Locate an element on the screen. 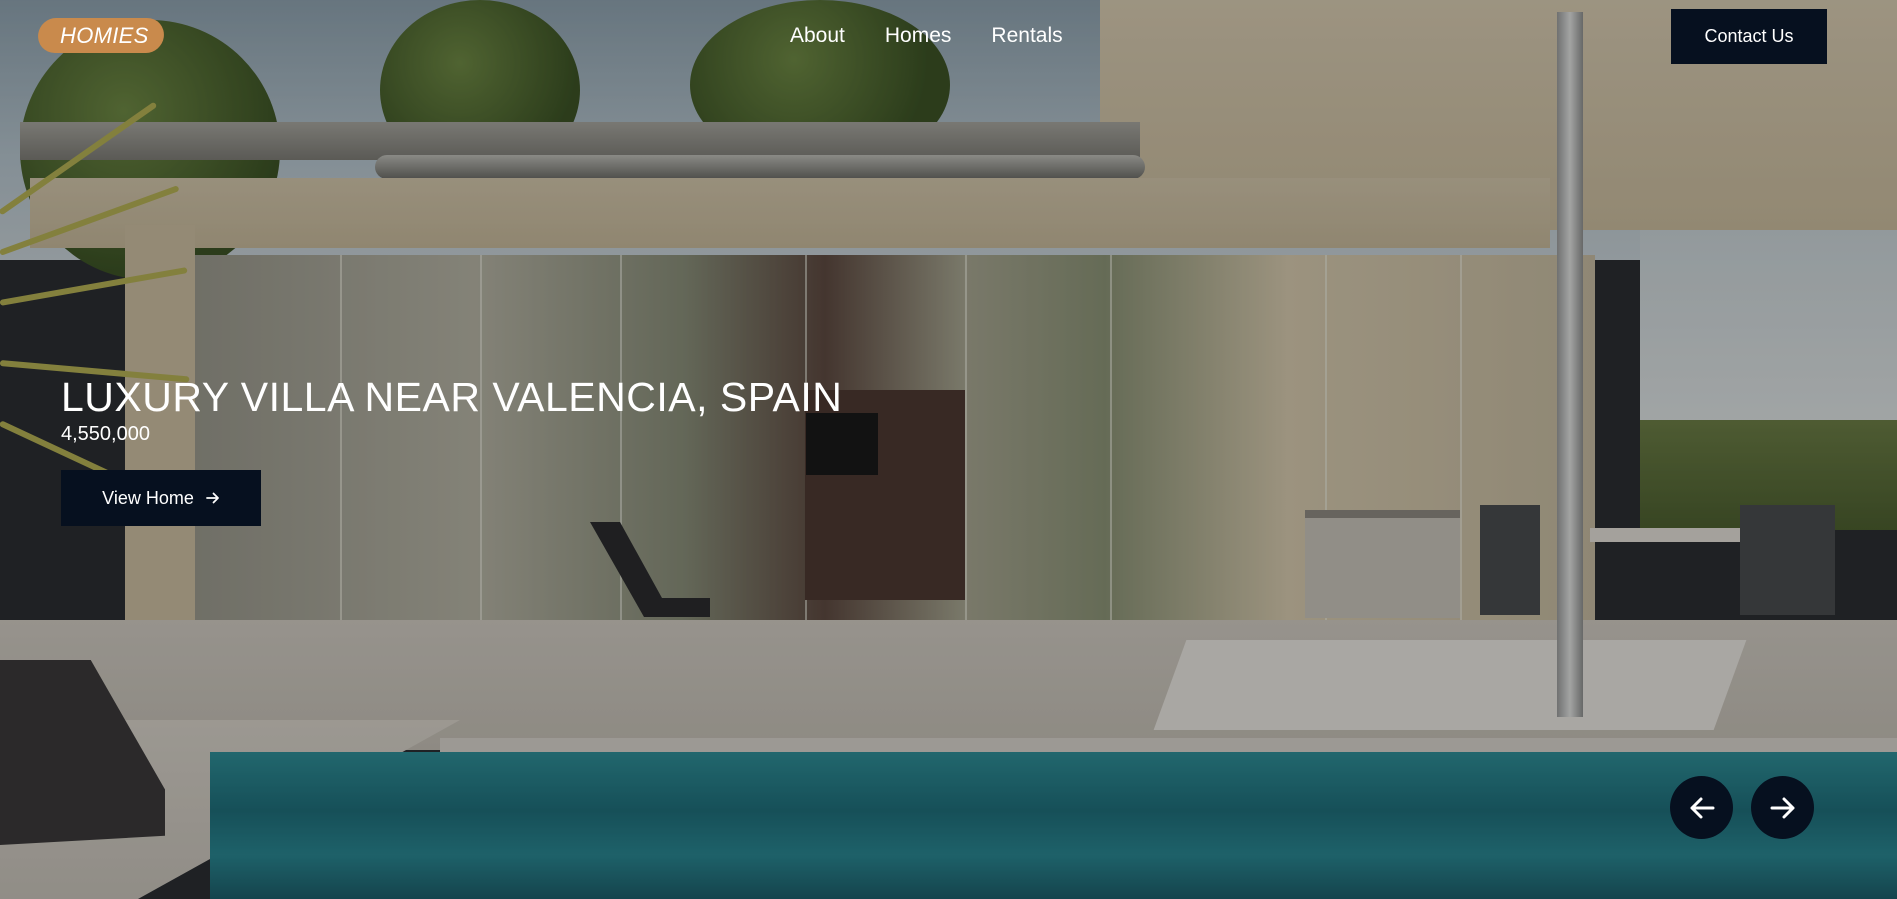  listing-price: 4,550,000 is located at coordinates (105, 434).